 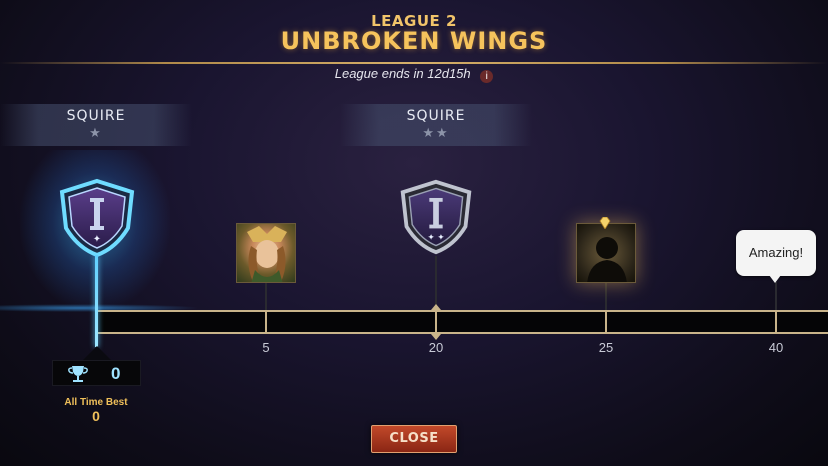 I want to click on speech-bubble-tail, so click(x=775, y=279).